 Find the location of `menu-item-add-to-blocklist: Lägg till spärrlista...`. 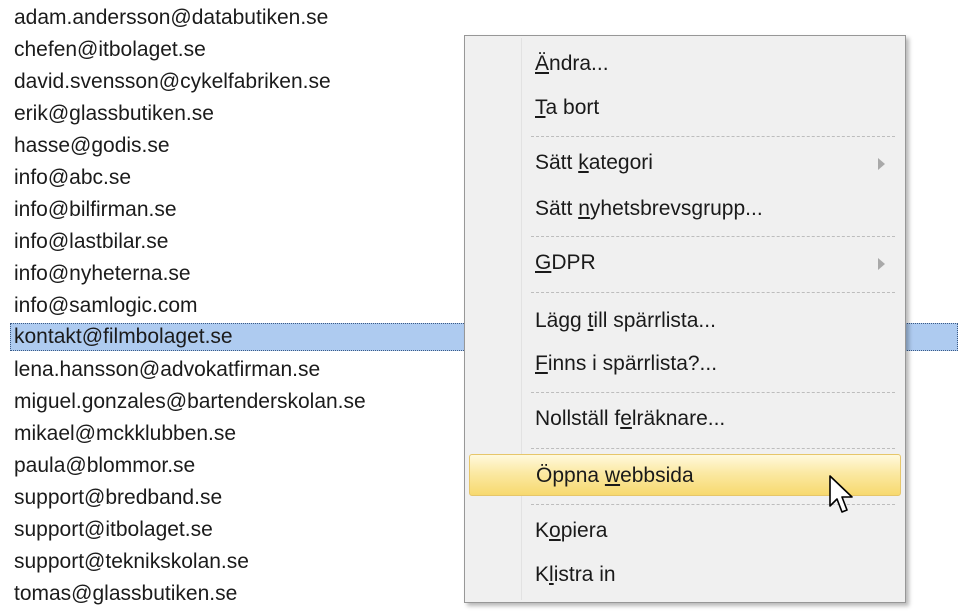

menu-item-add-to-blocklist: Lägg till spärrlista... is located at coordinates (685, 321).